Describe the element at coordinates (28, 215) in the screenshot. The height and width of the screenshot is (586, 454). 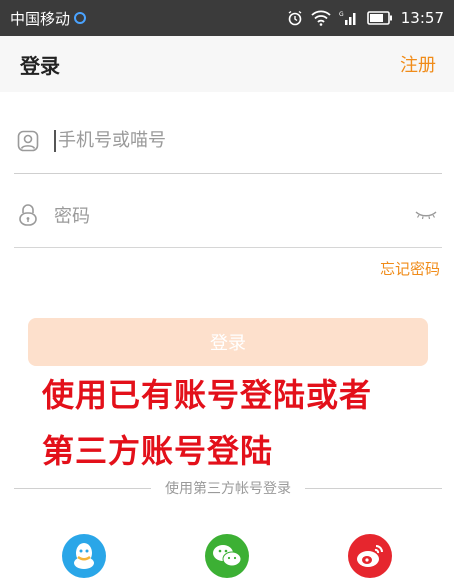
I see `lock-icon` at that location.